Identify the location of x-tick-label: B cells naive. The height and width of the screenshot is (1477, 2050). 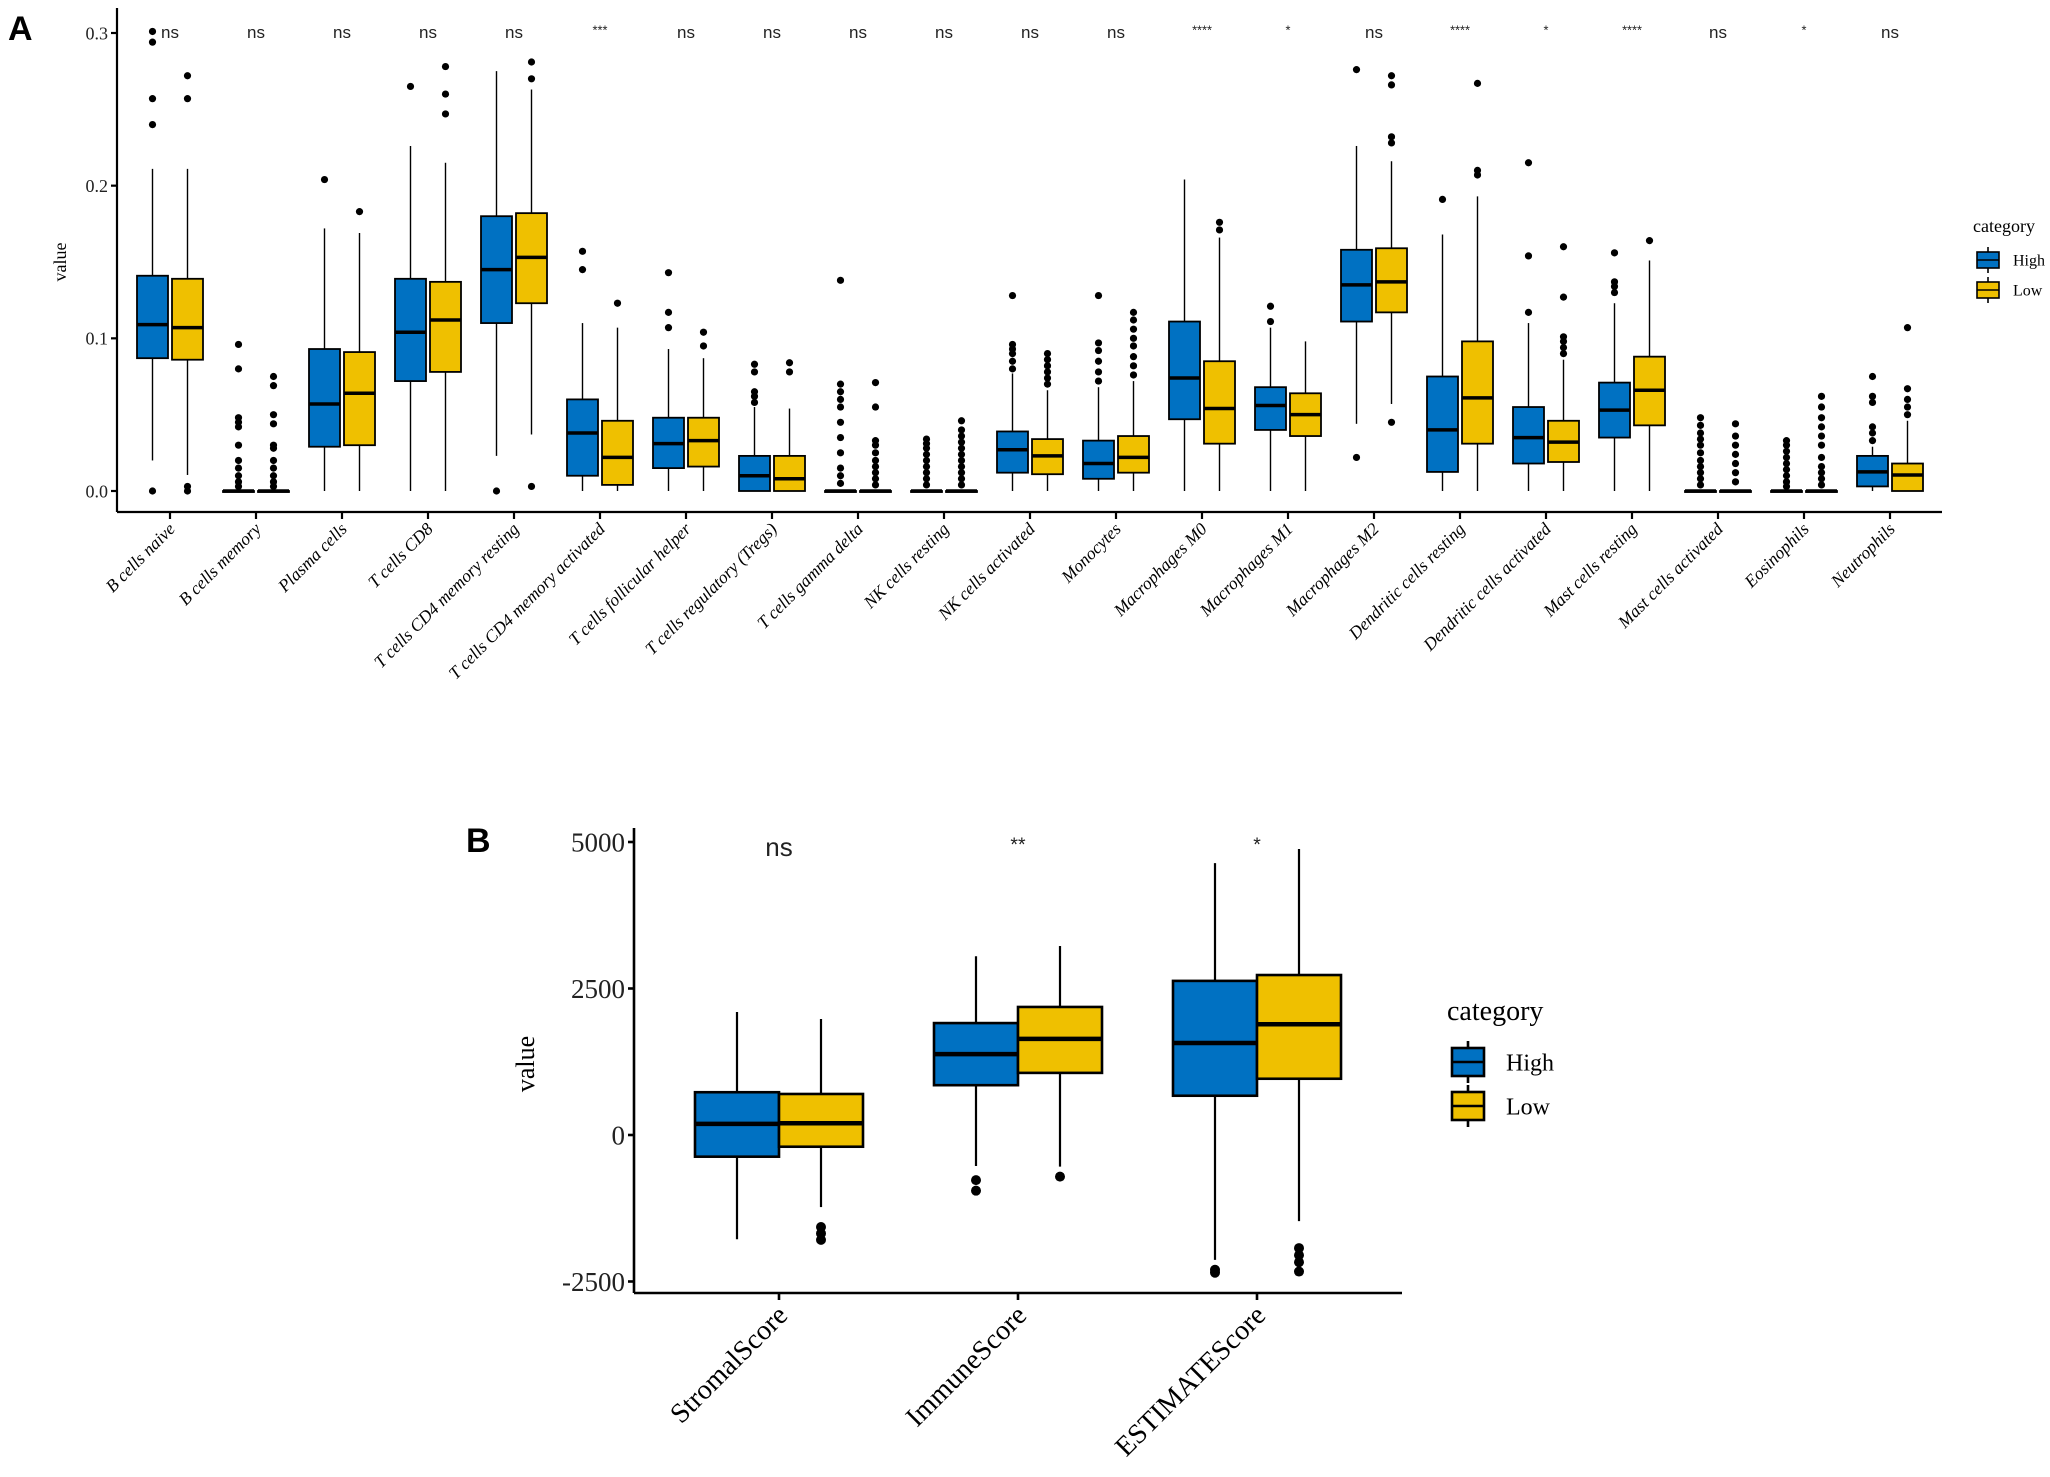
(140, 558).